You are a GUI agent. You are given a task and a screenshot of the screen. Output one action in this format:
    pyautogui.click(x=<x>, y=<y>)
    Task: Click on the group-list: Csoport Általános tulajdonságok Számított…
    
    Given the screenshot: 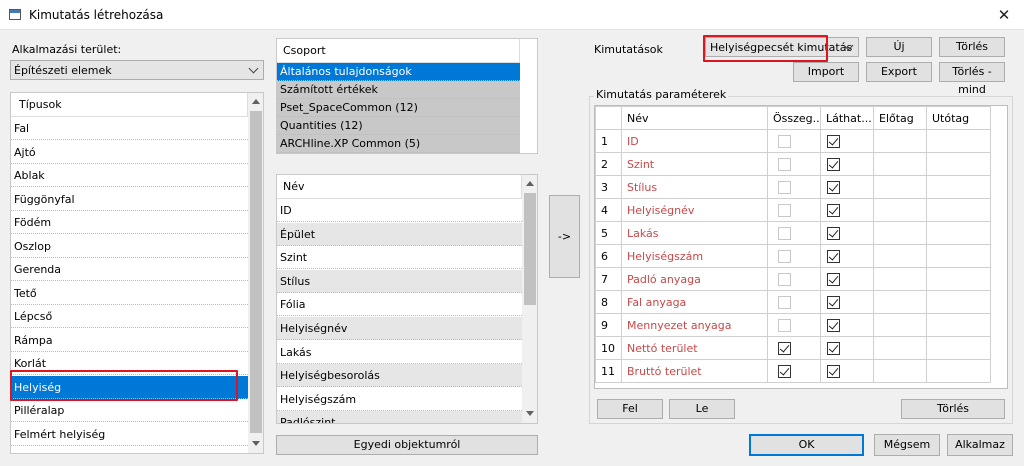 What is the action you would take?
    pyautogui.click(x=407, y=96)
    